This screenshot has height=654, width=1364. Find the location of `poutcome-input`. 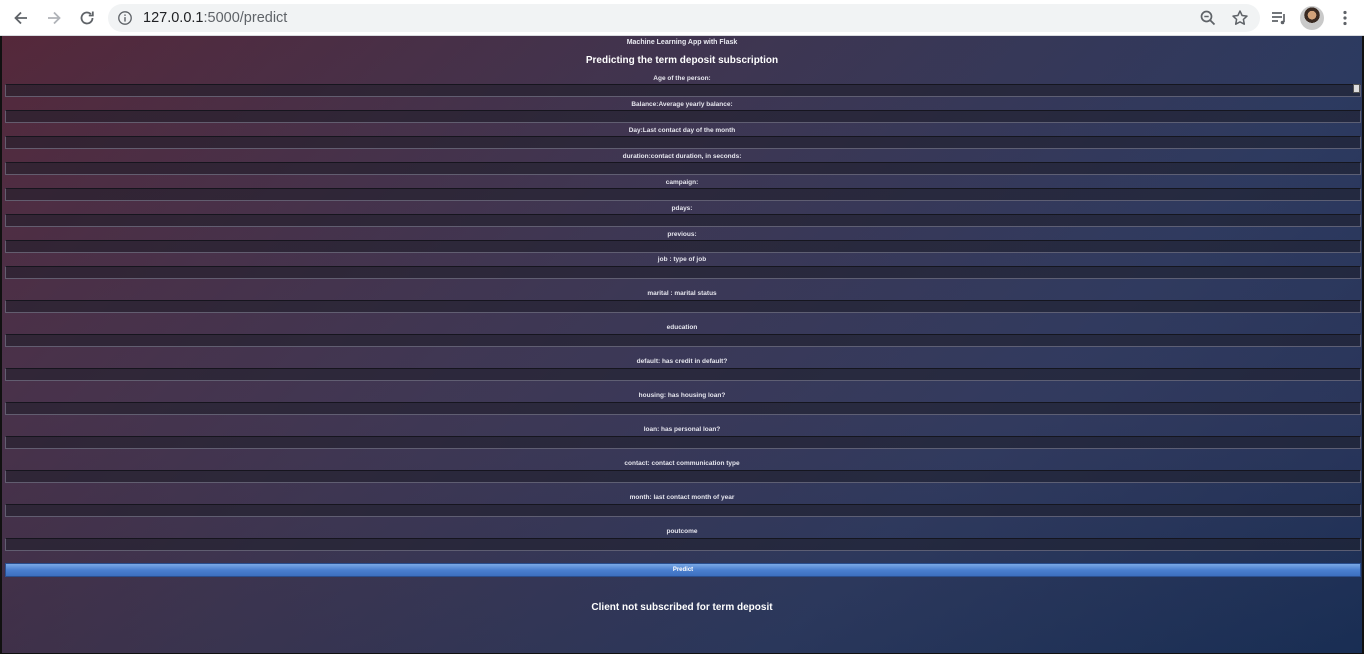

poutcome-input is located at coordinates (683, 544).